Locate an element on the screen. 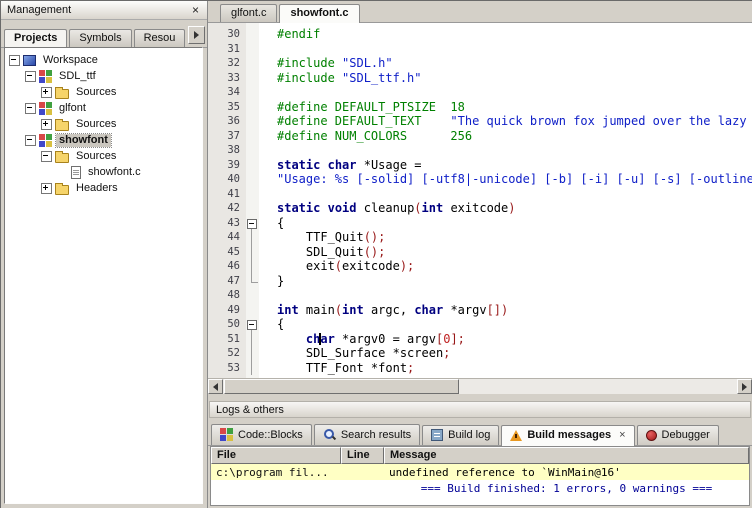 This screenshot has height=508, width=752. management-tab-projects: Projects is located at coordinates (36, 38).